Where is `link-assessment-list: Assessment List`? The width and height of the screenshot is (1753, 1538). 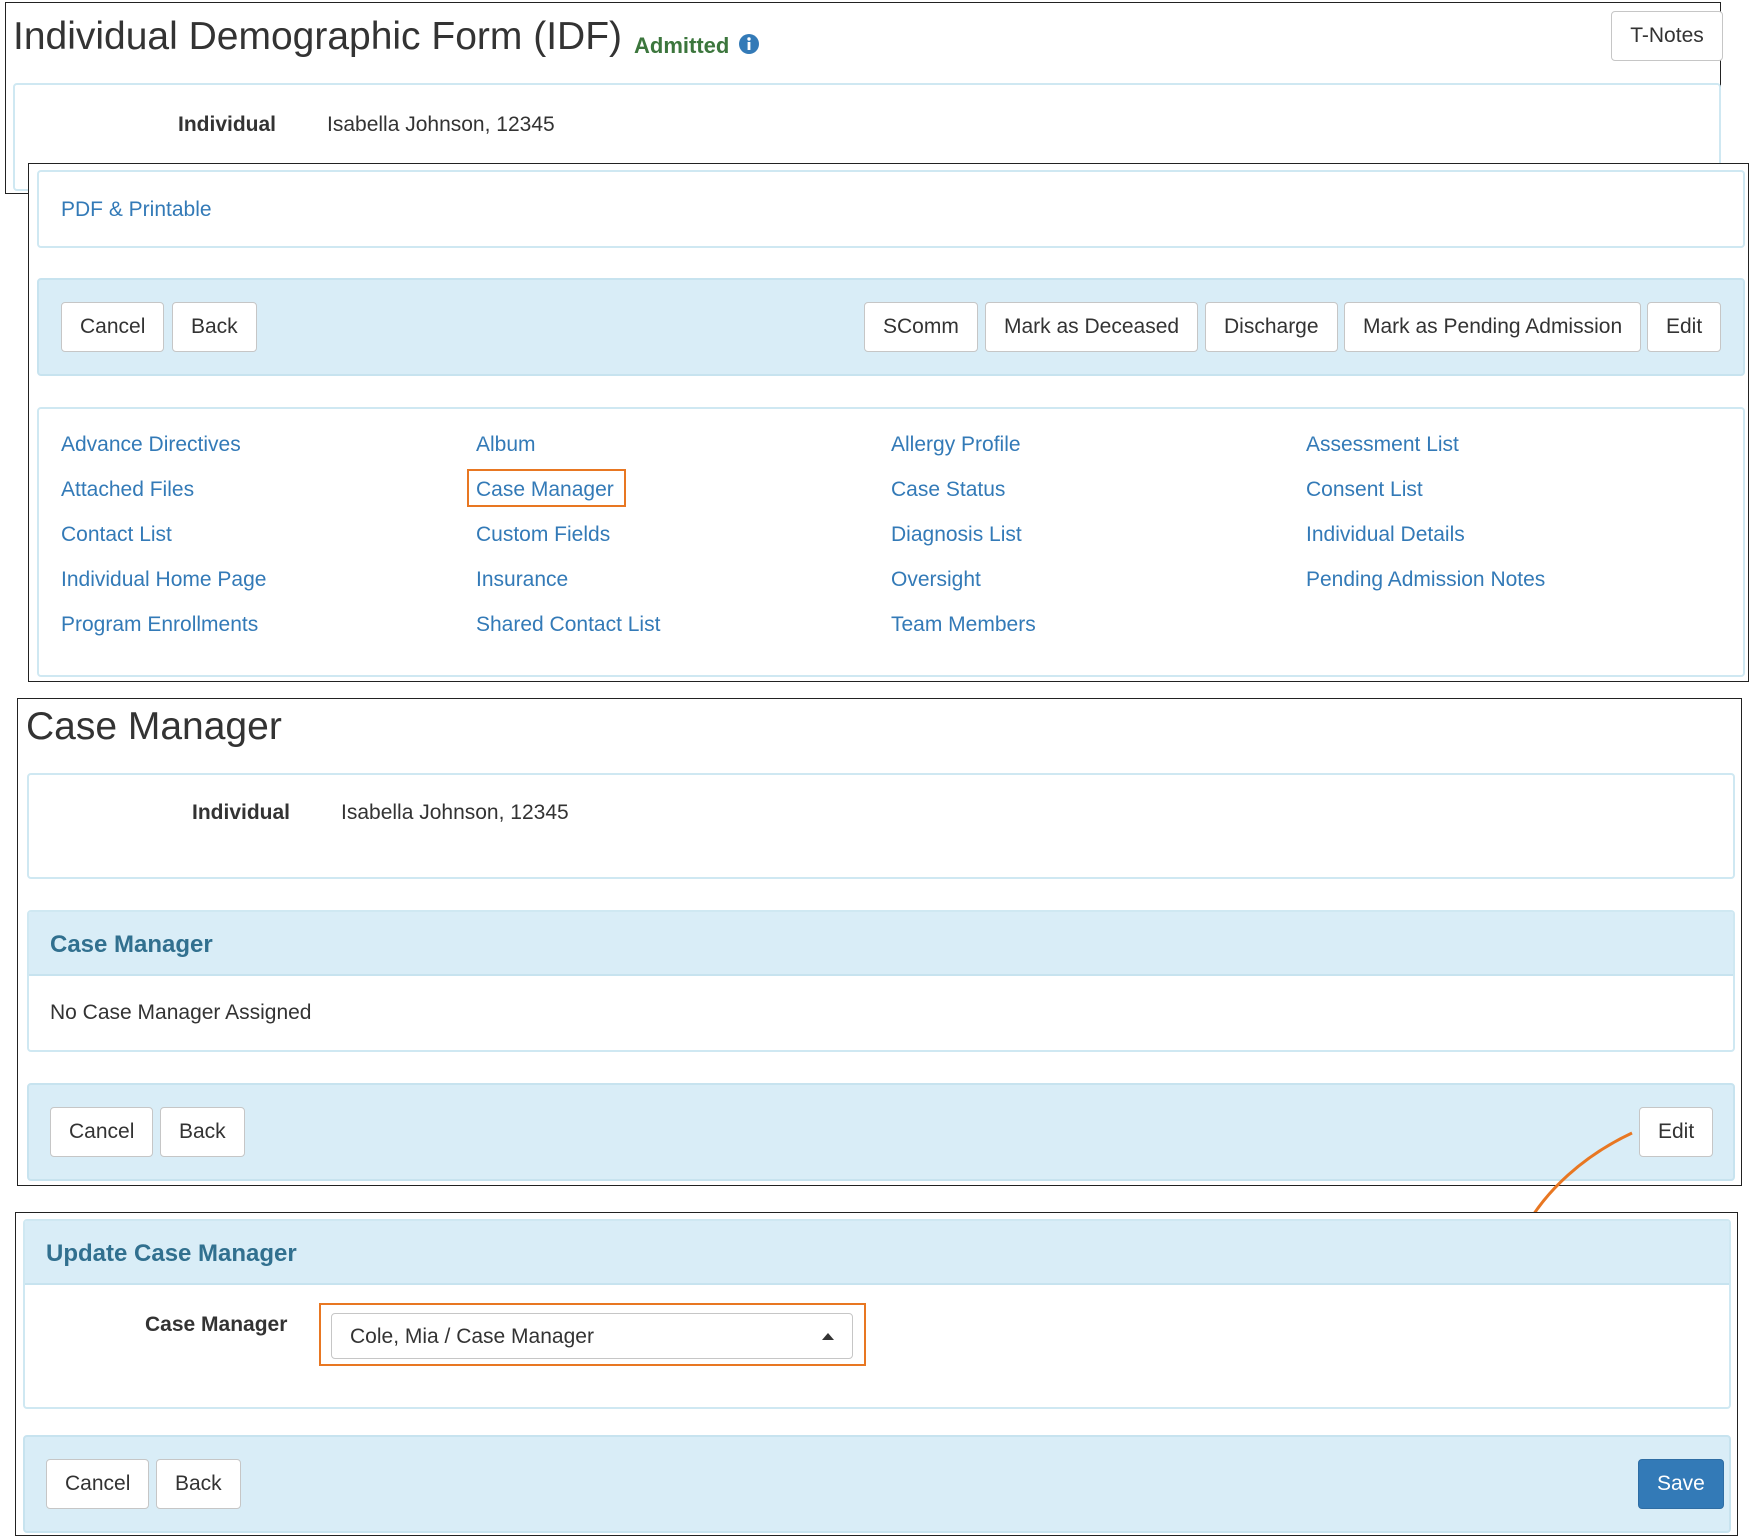 link-assessment-list: Assessment List is located at coordinates (1382, 445).